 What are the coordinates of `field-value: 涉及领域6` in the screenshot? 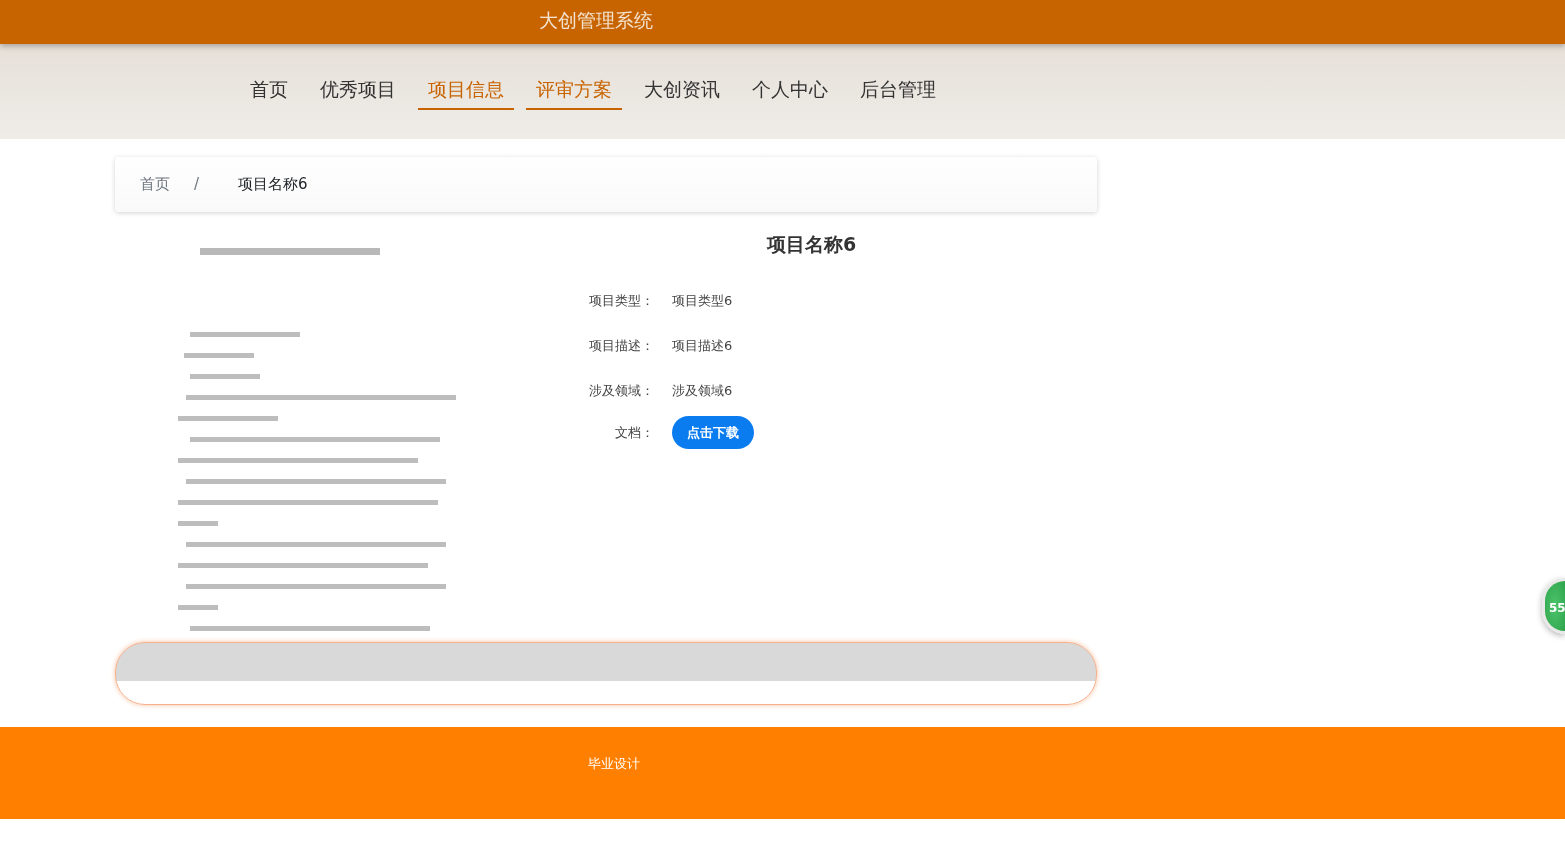 It's located at (702, 391).